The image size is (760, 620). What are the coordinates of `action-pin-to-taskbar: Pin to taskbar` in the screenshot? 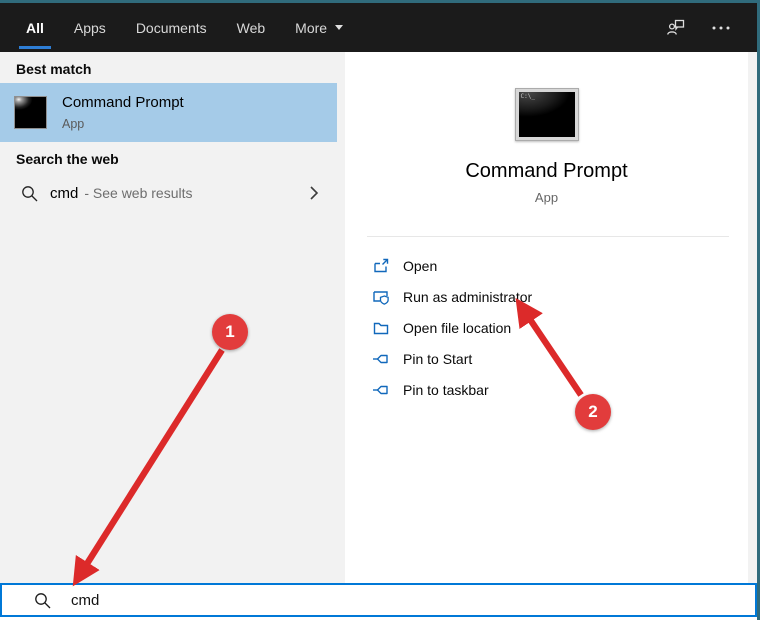 It's located at (546, 389).